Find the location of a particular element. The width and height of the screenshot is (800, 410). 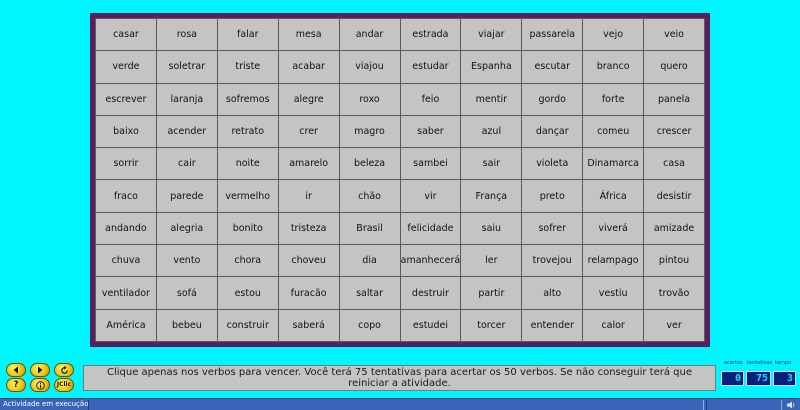

word-cell: partir is located at coordinates (491, 293).